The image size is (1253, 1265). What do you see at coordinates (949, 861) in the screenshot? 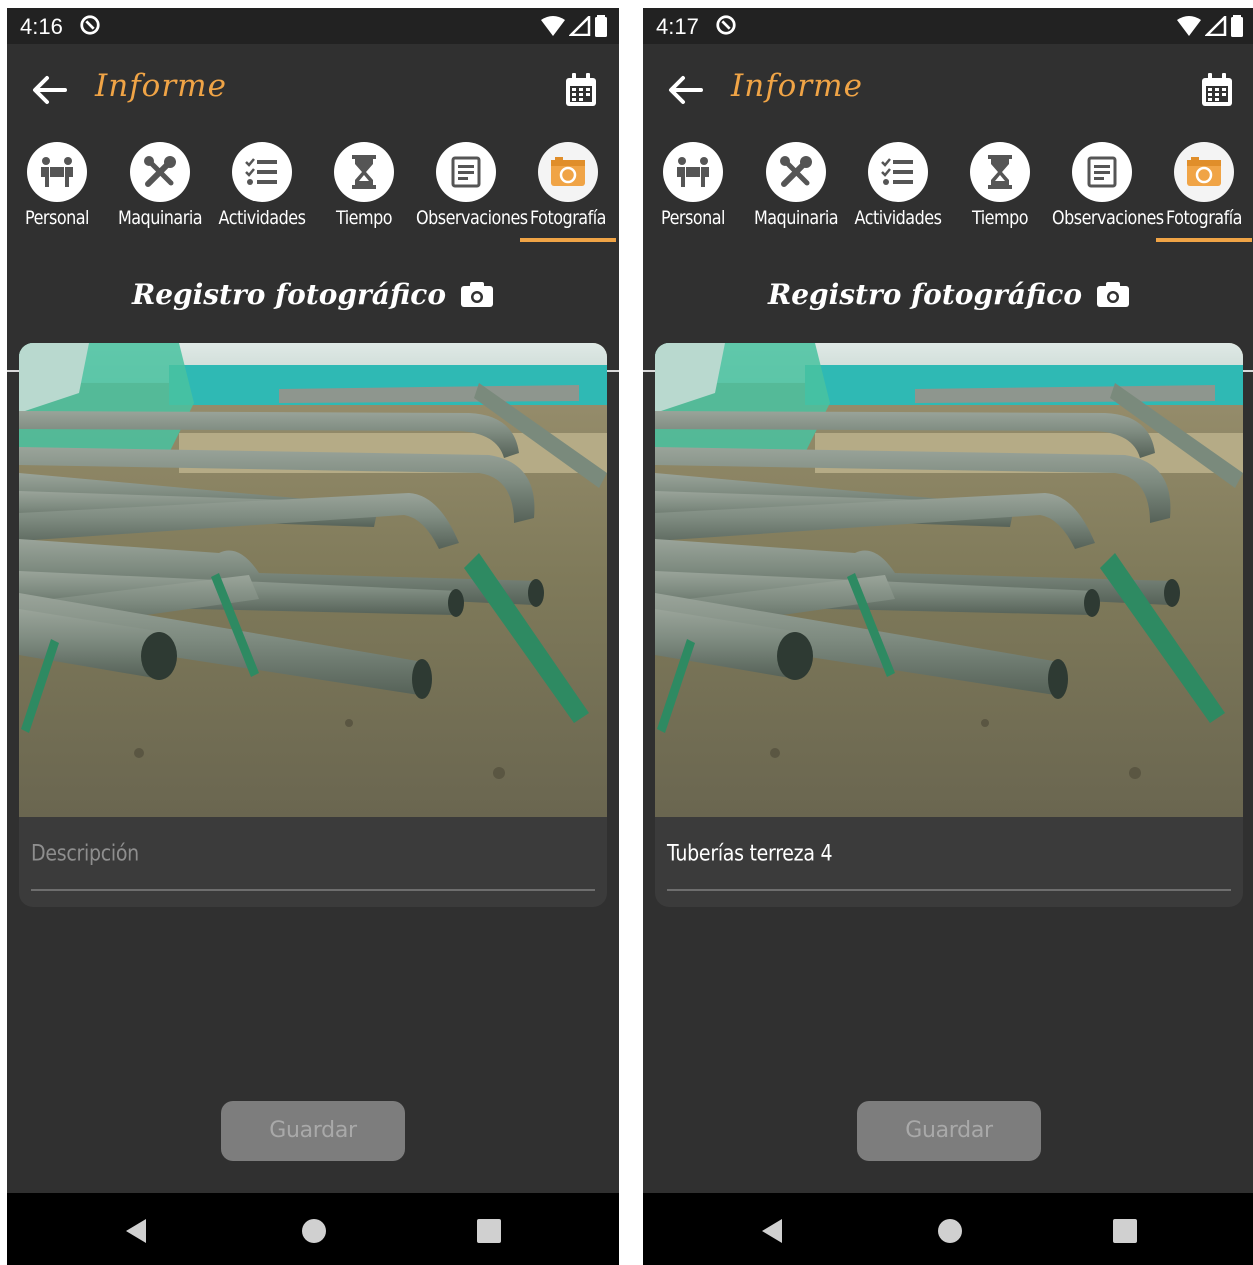
I see `description-field: Tuberías terreza 4` at bounding box center [949, 861].